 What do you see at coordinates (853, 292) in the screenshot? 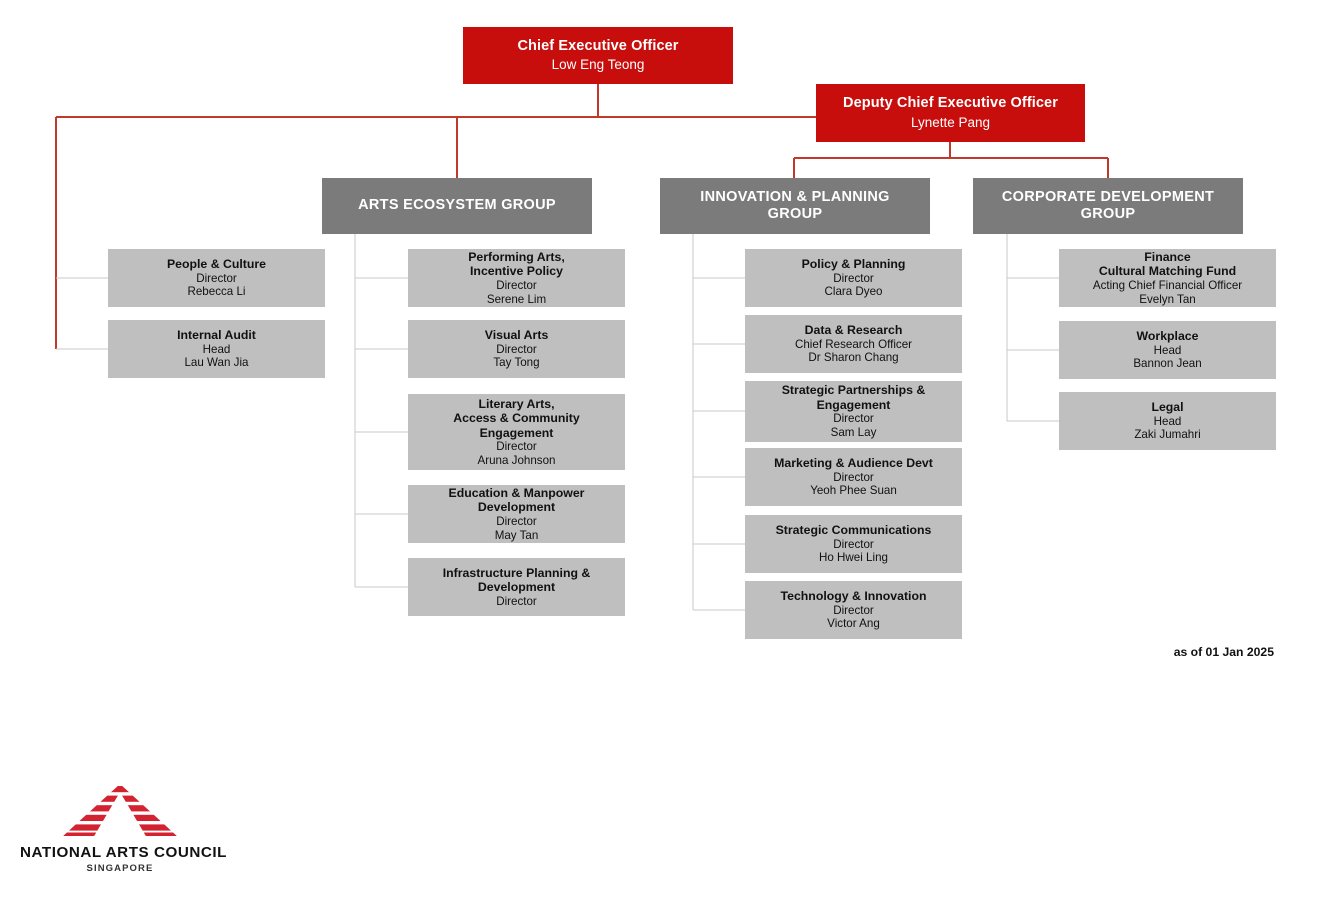
I see `node-person: Clara Dyeo` at bounding box center [853, 292].